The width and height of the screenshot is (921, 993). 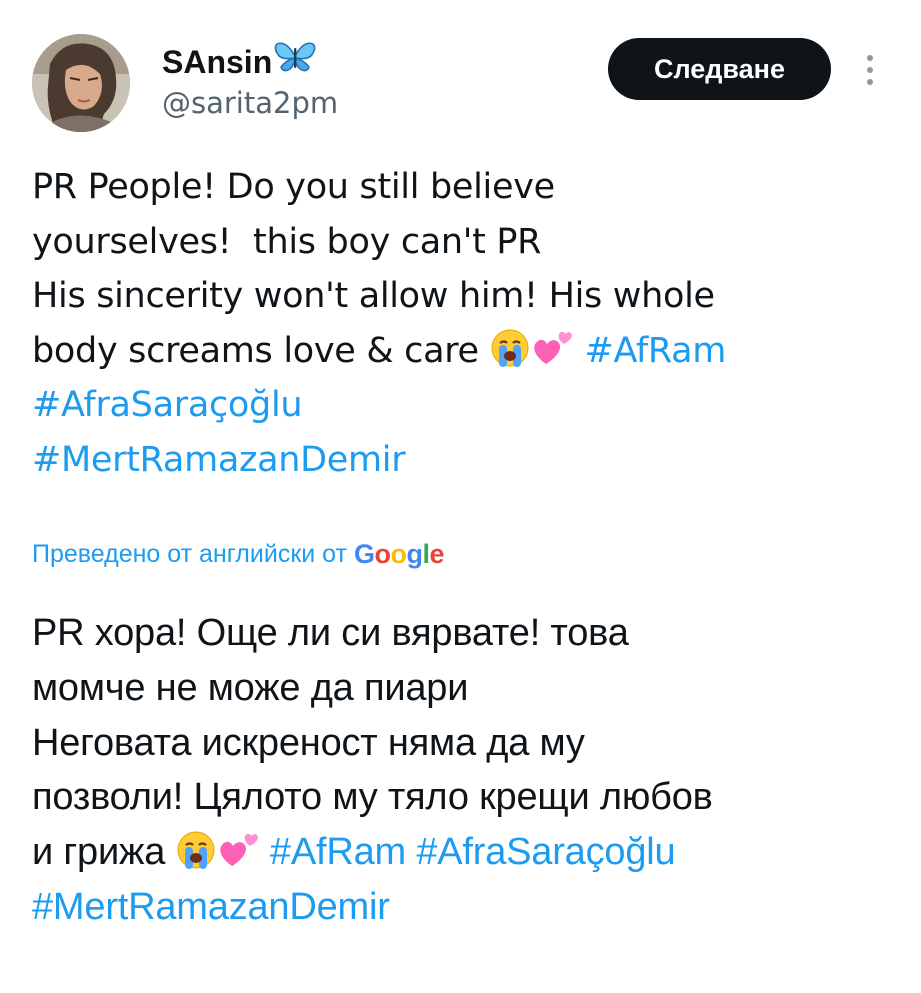 I want to click on translation-label: Преведено от английски от, so click(x=189, y=554).